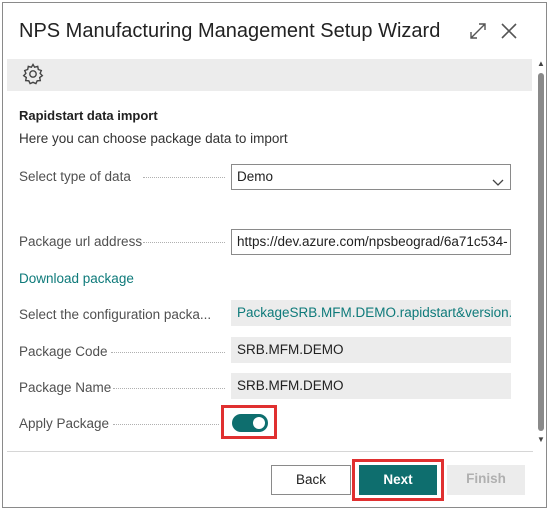 The width and height of the screenshot is (550, 511). Describe the element at coordinates (371, 386) in the screenshot. I see `package-name-value: SRB.MFM.DEMO` at that location.